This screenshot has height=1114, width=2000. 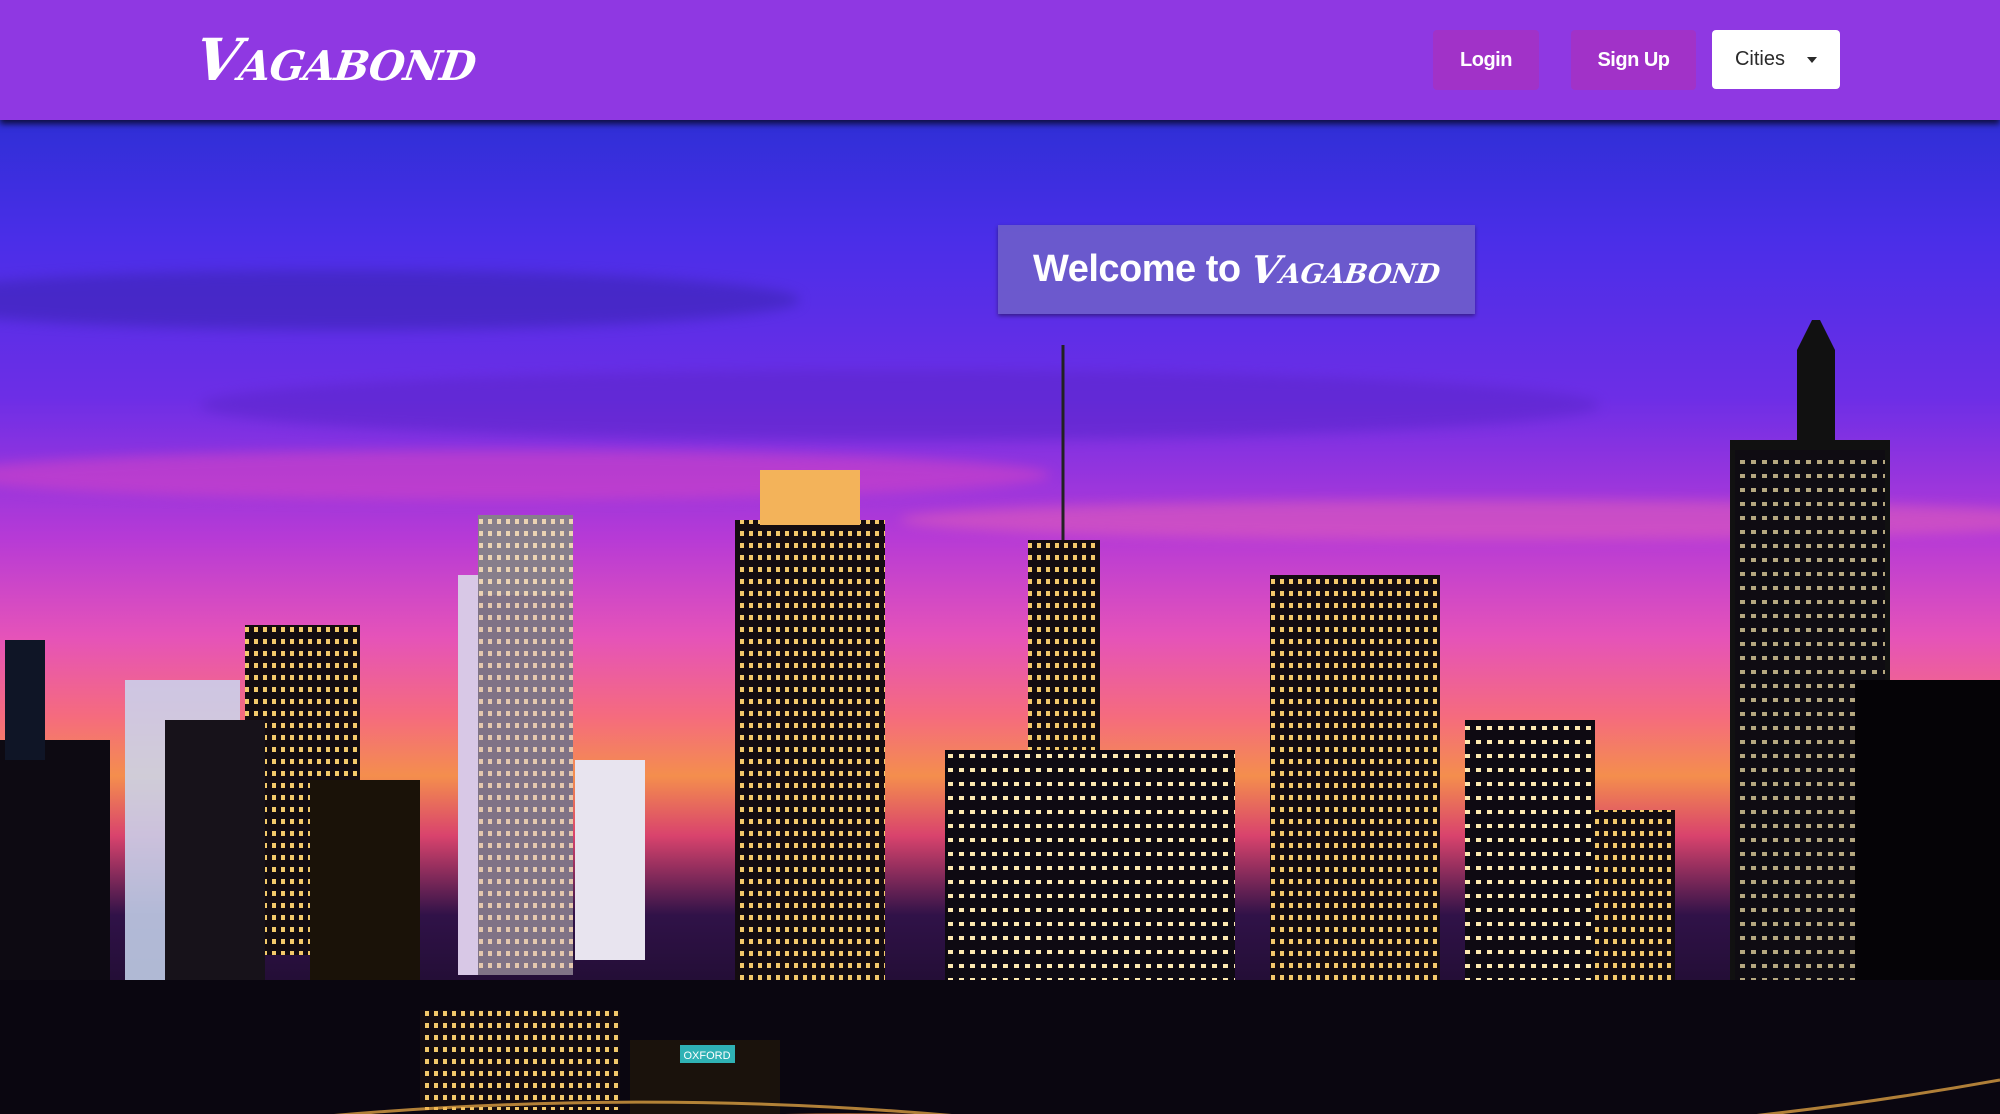 I want to click on welcome-banner: Welcome to Vagabond, so click(x=1236, y=269).